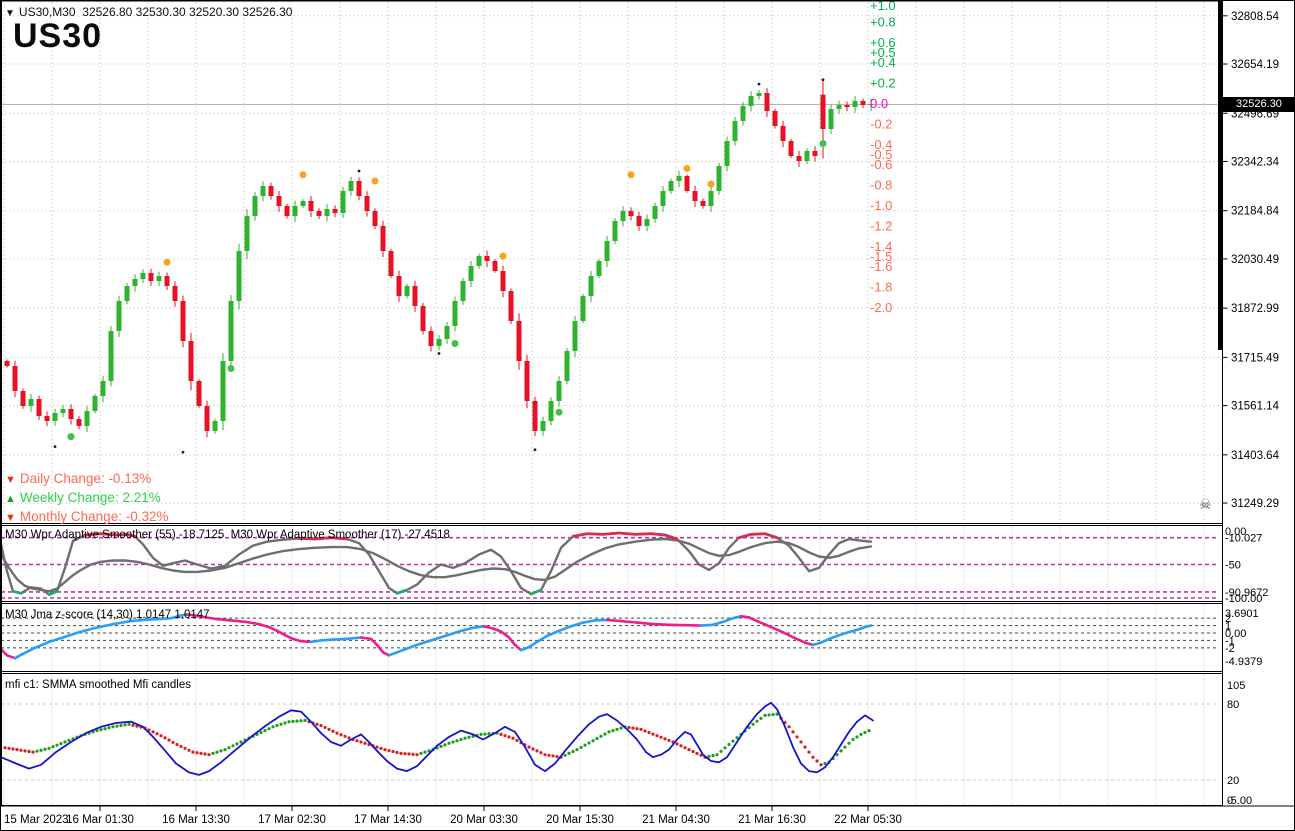 This screenshot has height=831, width=1295. Describe the element at coordinates (580, 820) in the screenshot. I see `svg-text: 20 Mar 15:30` at that location.